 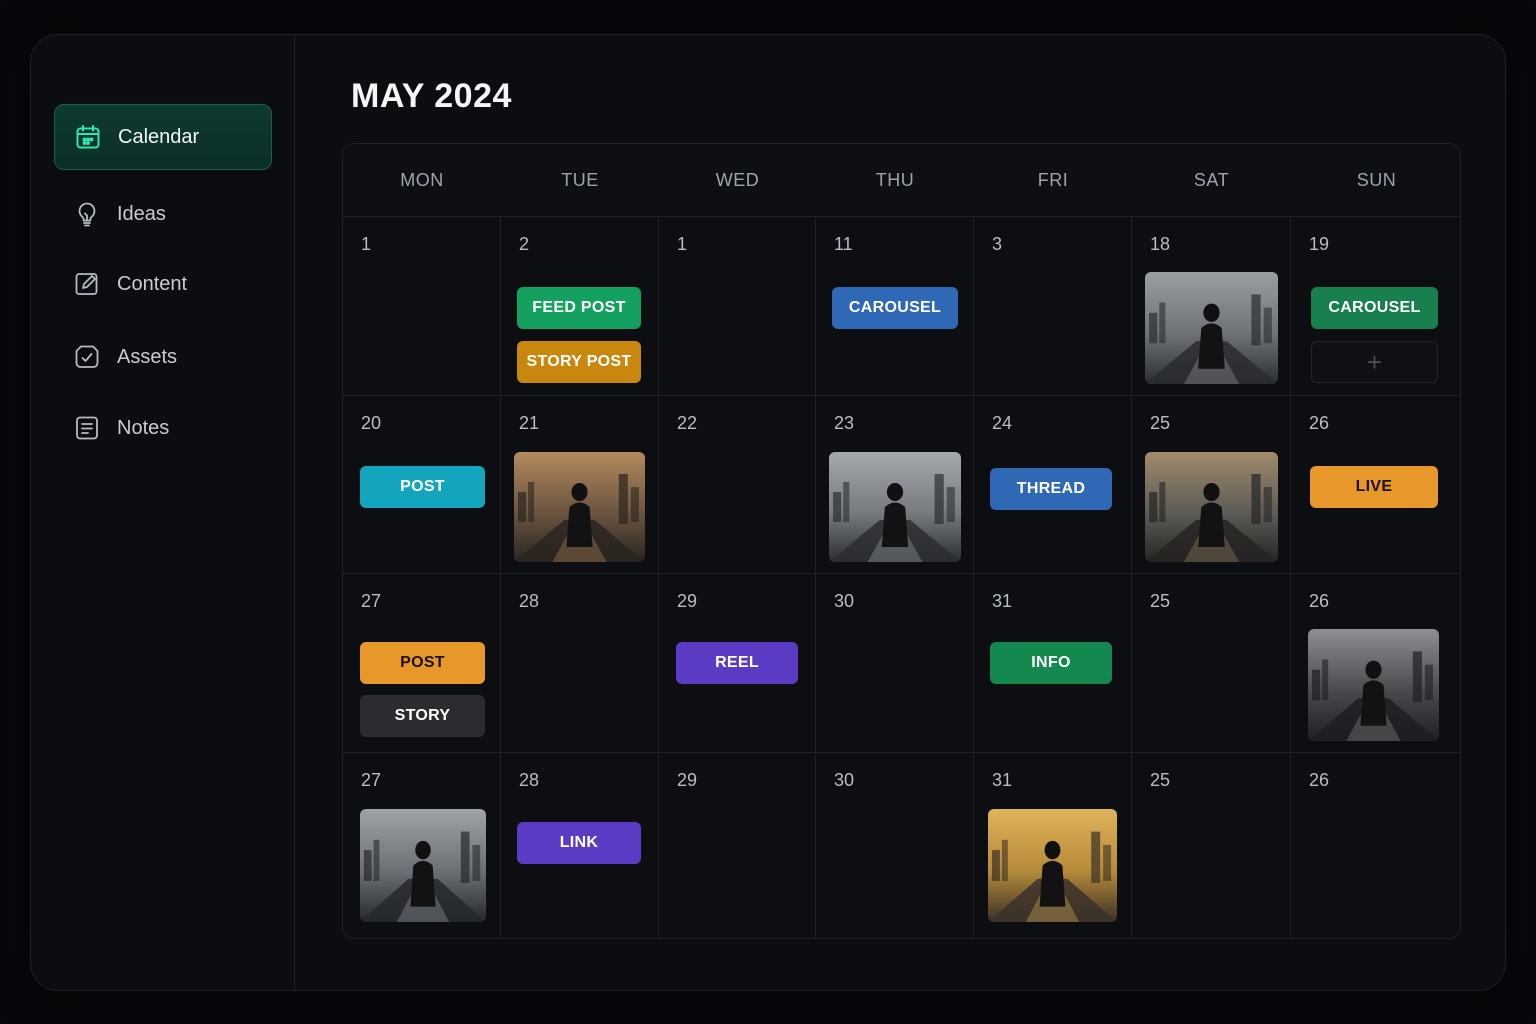 I want to click on day-cell: 3, so click(x=1053, y=306).